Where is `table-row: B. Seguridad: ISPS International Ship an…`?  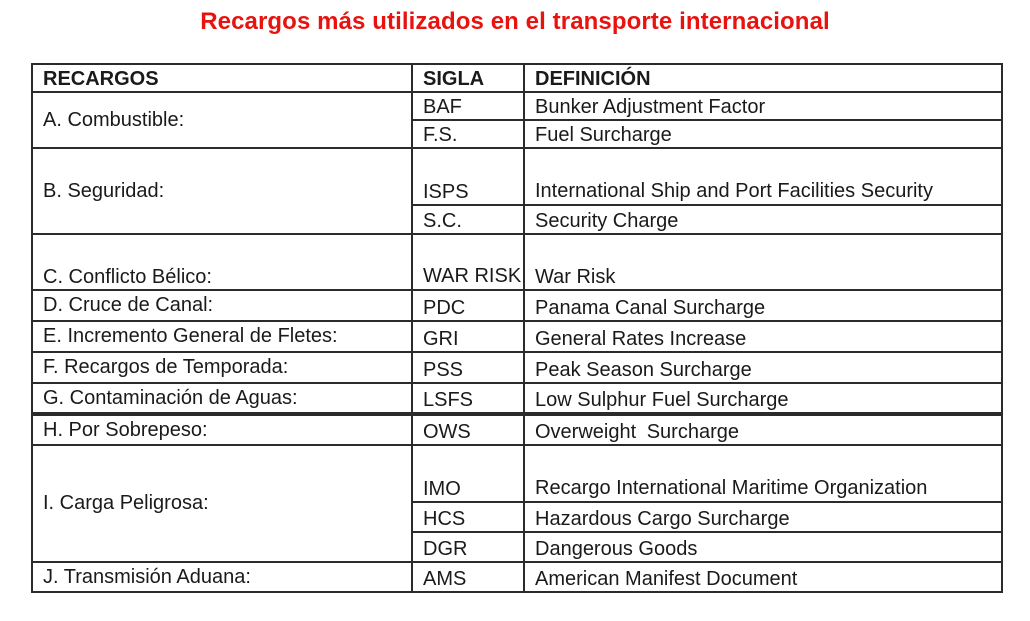 table-row: B. Seguridad: ISPS International Ship an… is located at coordinates (517, 191).